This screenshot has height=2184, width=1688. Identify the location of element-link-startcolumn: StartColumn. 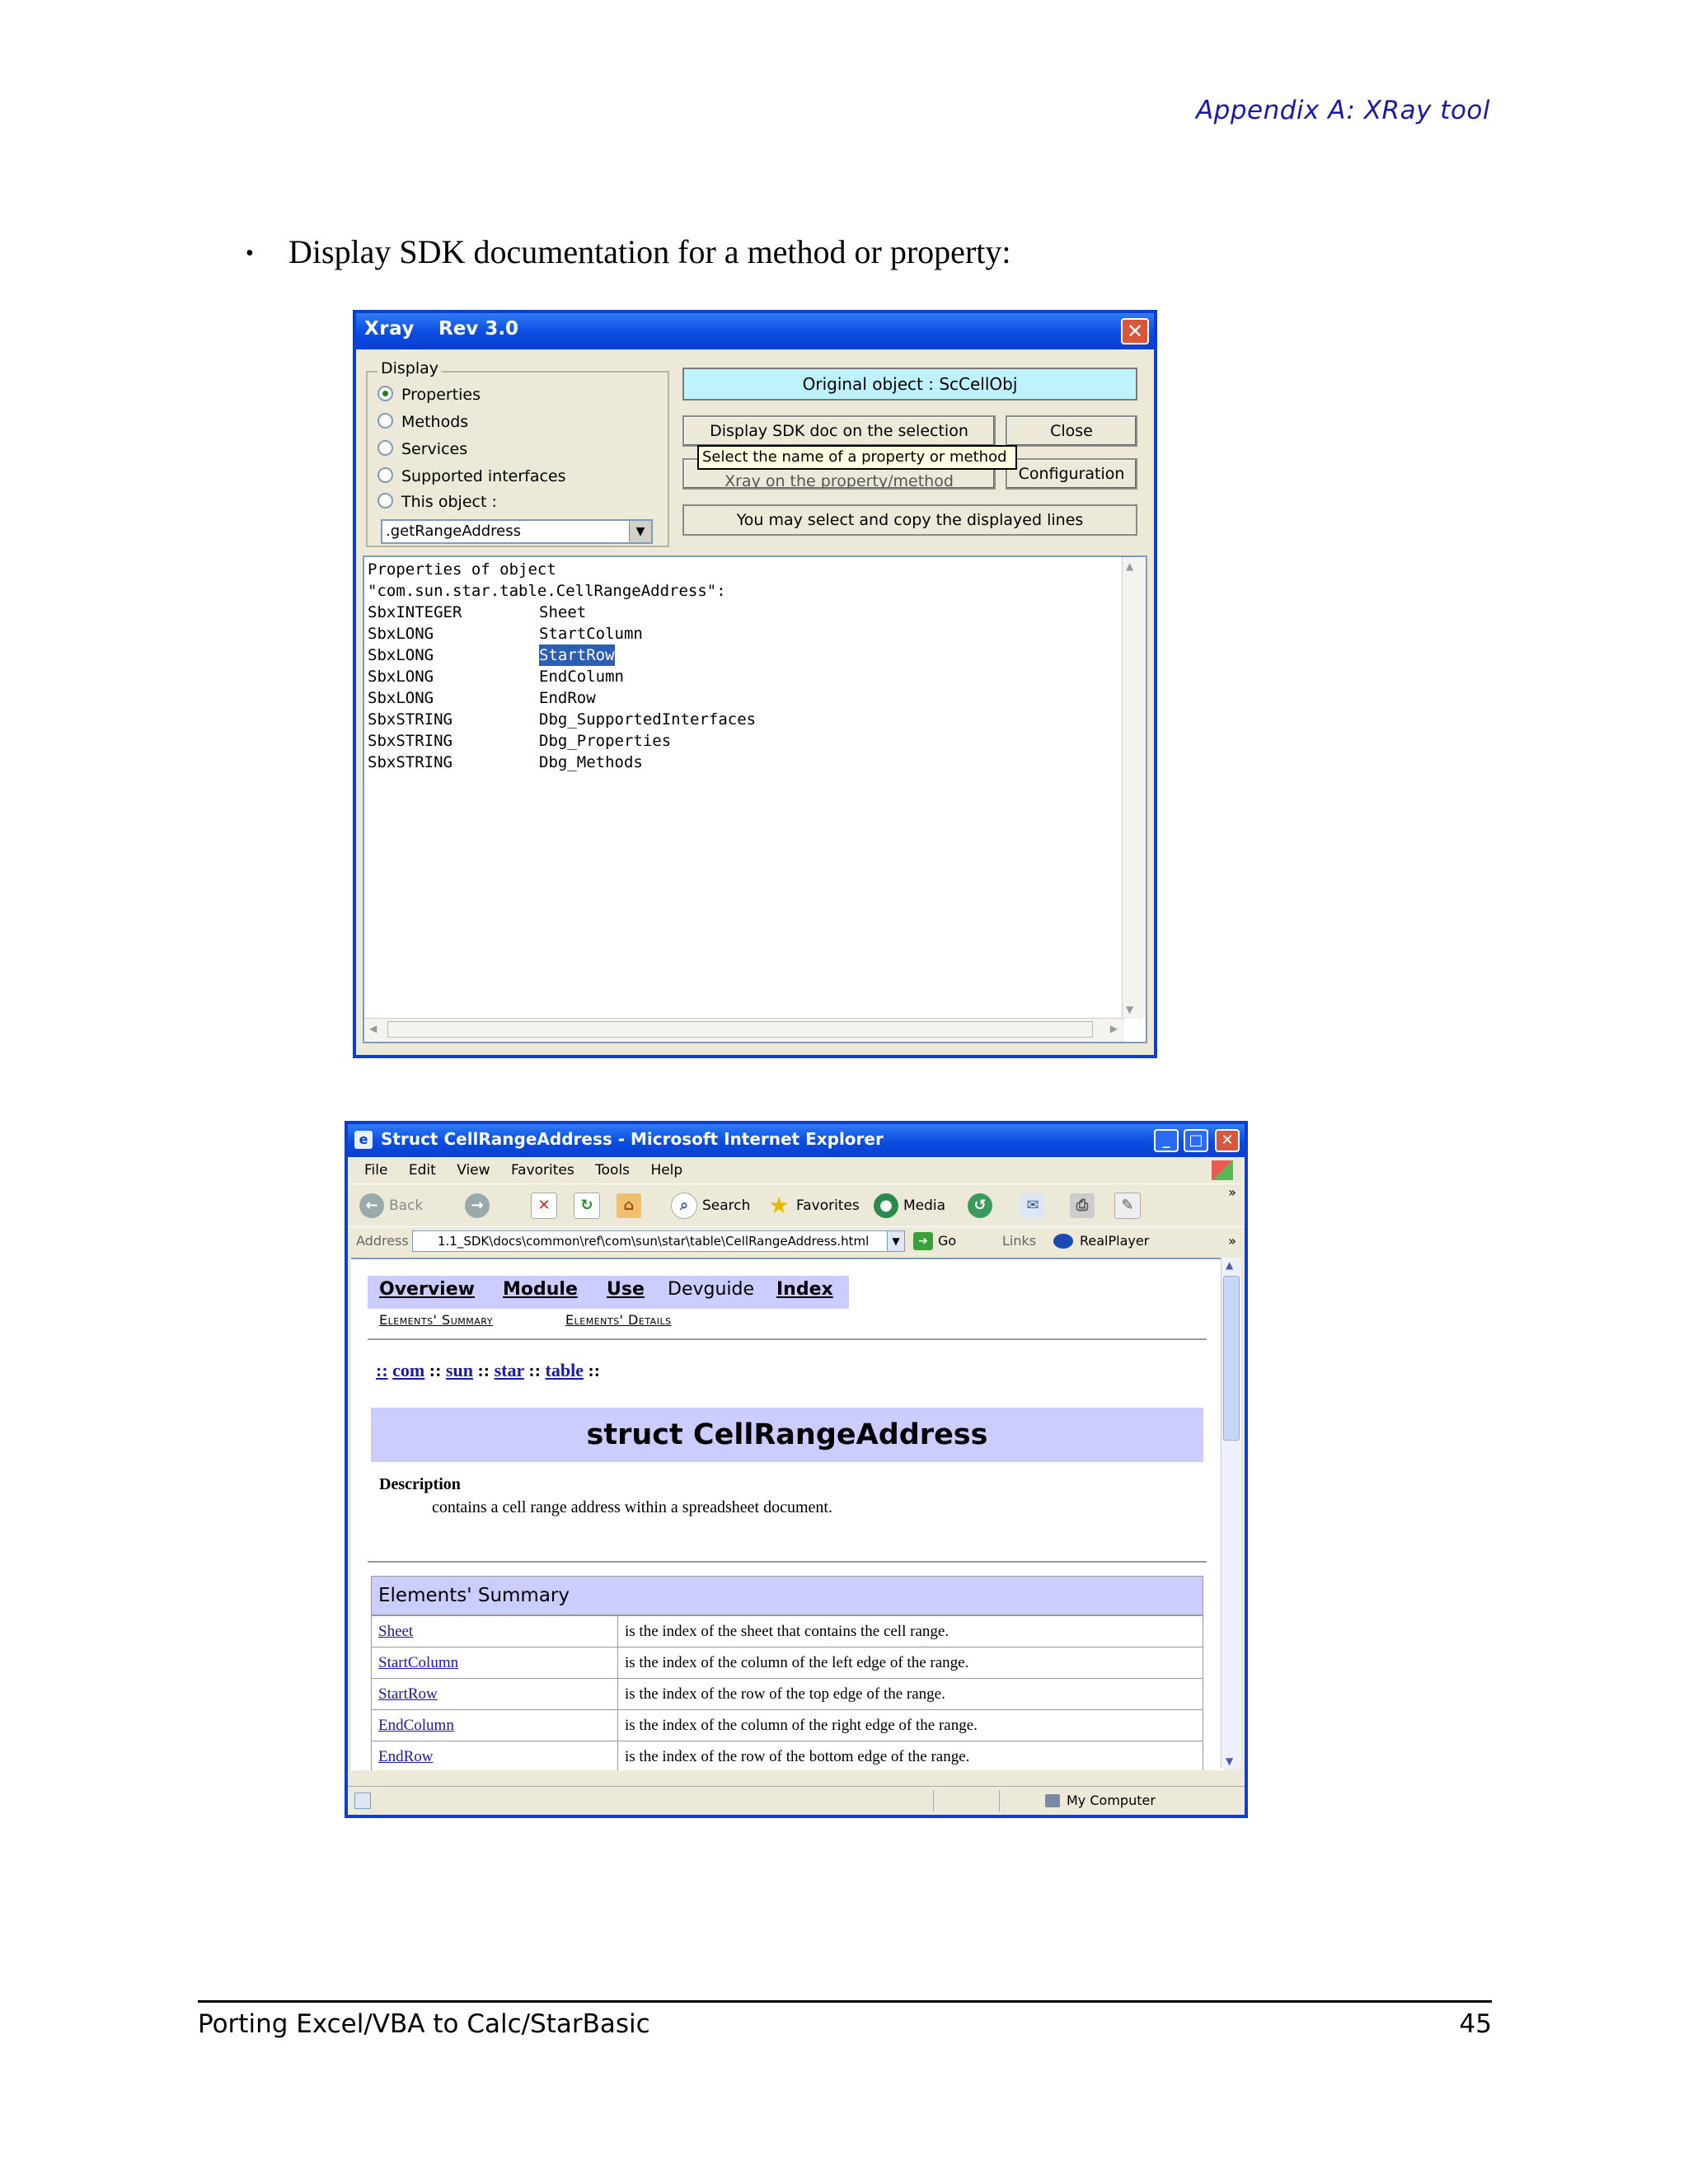
(494, 1663).